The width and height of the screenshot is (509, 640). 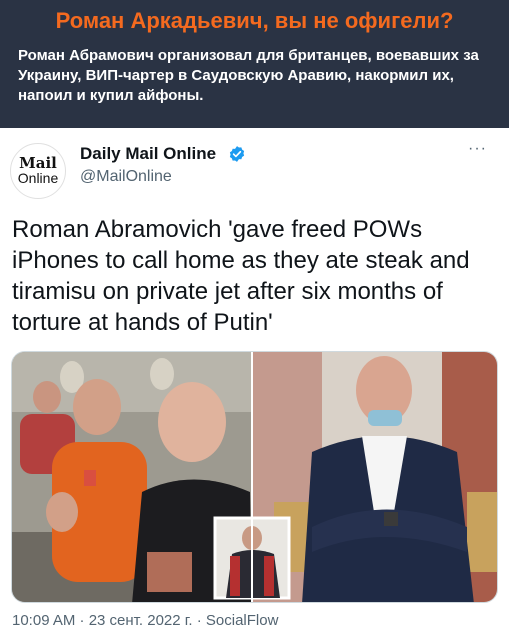 I want to click on tweet-timestamp: 10:09 AM · 23 сент. 2022 г. · SocialFlow, so click(x=145, y=620).